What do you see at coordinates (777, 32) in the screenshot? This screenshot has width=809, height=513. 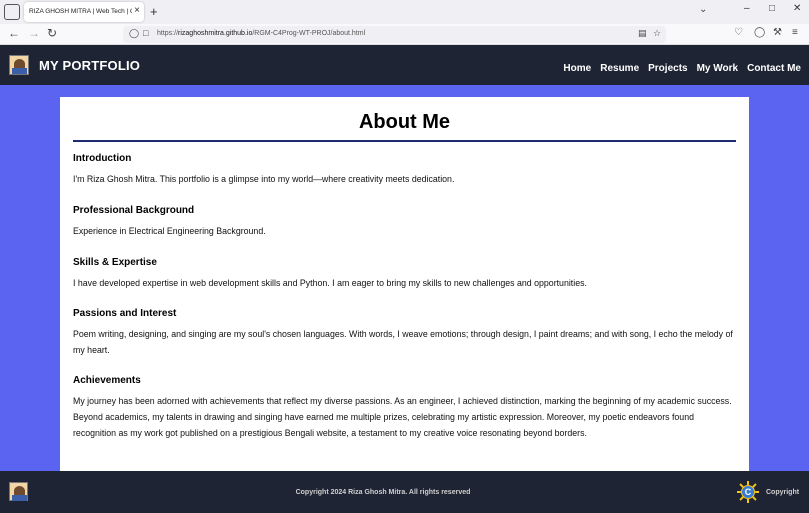 I see `extensions-icon: ⚒` at bounding box center [777, 32].